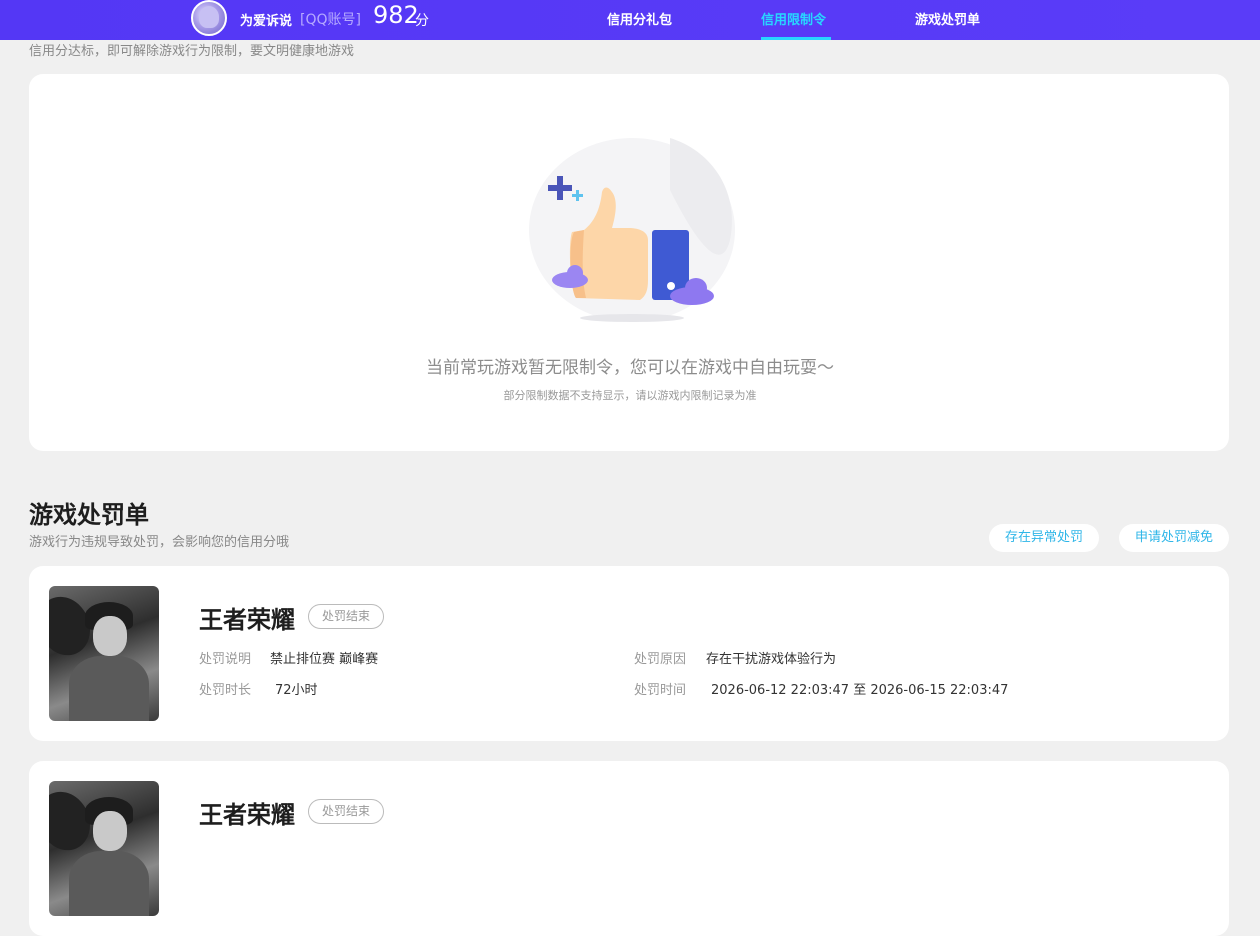 The width and height of the screenshot is (1260, 936). Describe the element at coordinates (209, 18) in the screenshot. I see `avatar` at that location.